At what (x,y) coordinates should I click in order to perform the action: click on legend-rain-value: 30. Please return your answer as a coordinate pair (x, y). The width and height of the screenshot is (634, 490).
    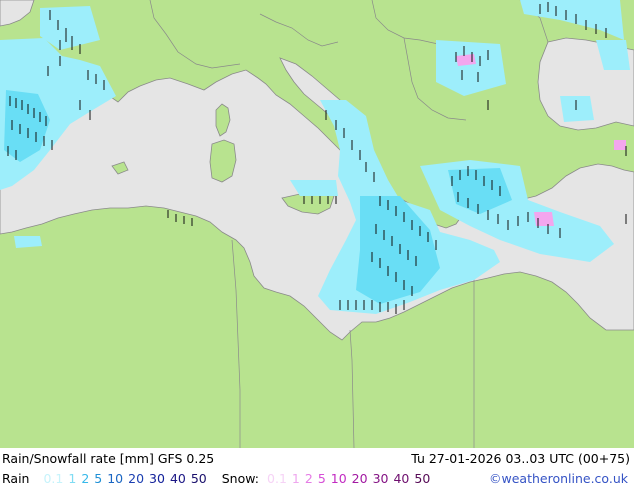
    Looking at the image, I should click on (157, 478).